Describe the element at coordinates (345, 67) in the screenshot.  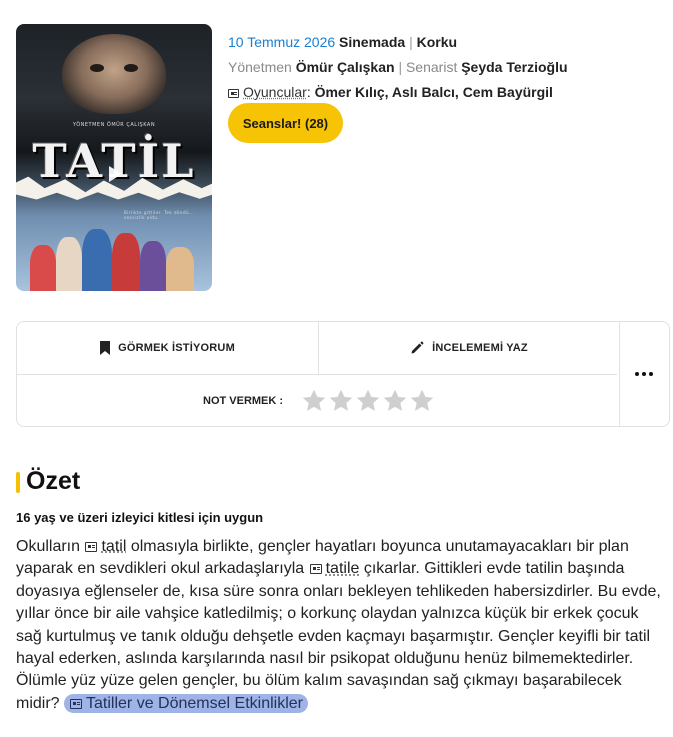
I see `director-name: Ömür Çalışkan` at that location.